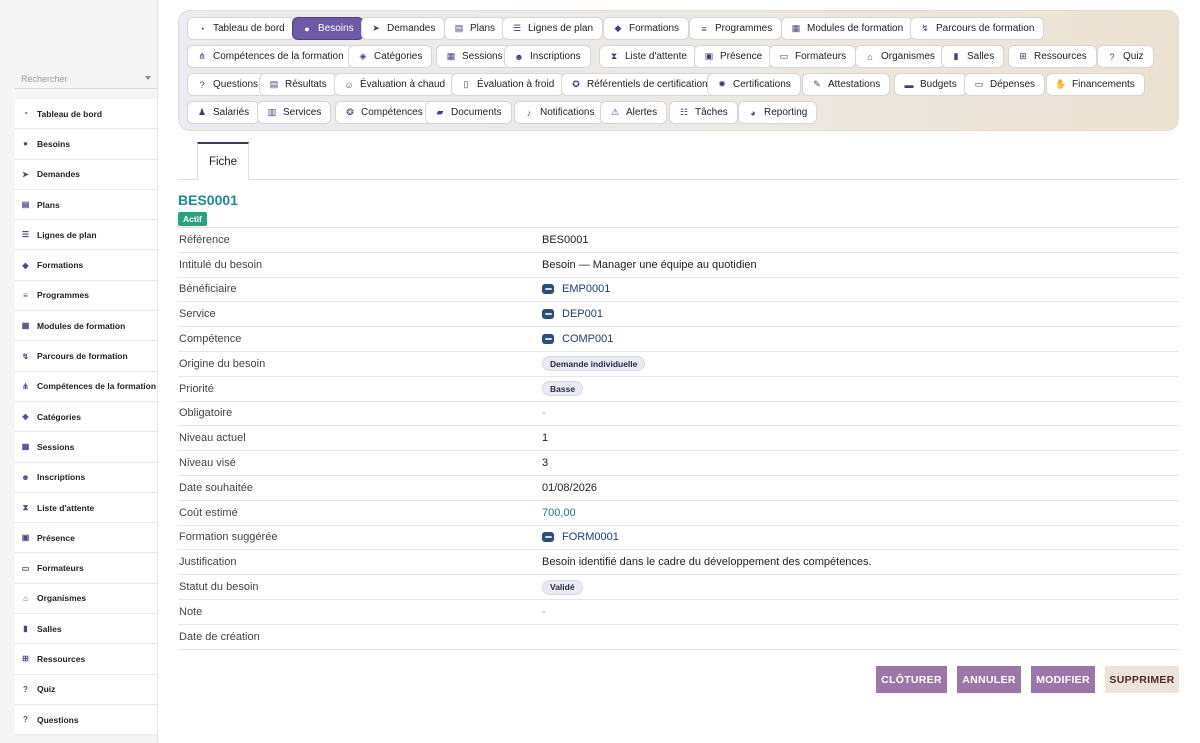 This screenshot has height=743, width=1200. I want to click on sidebar-item-programmes: ≡ Programmes, so click(86, 296).